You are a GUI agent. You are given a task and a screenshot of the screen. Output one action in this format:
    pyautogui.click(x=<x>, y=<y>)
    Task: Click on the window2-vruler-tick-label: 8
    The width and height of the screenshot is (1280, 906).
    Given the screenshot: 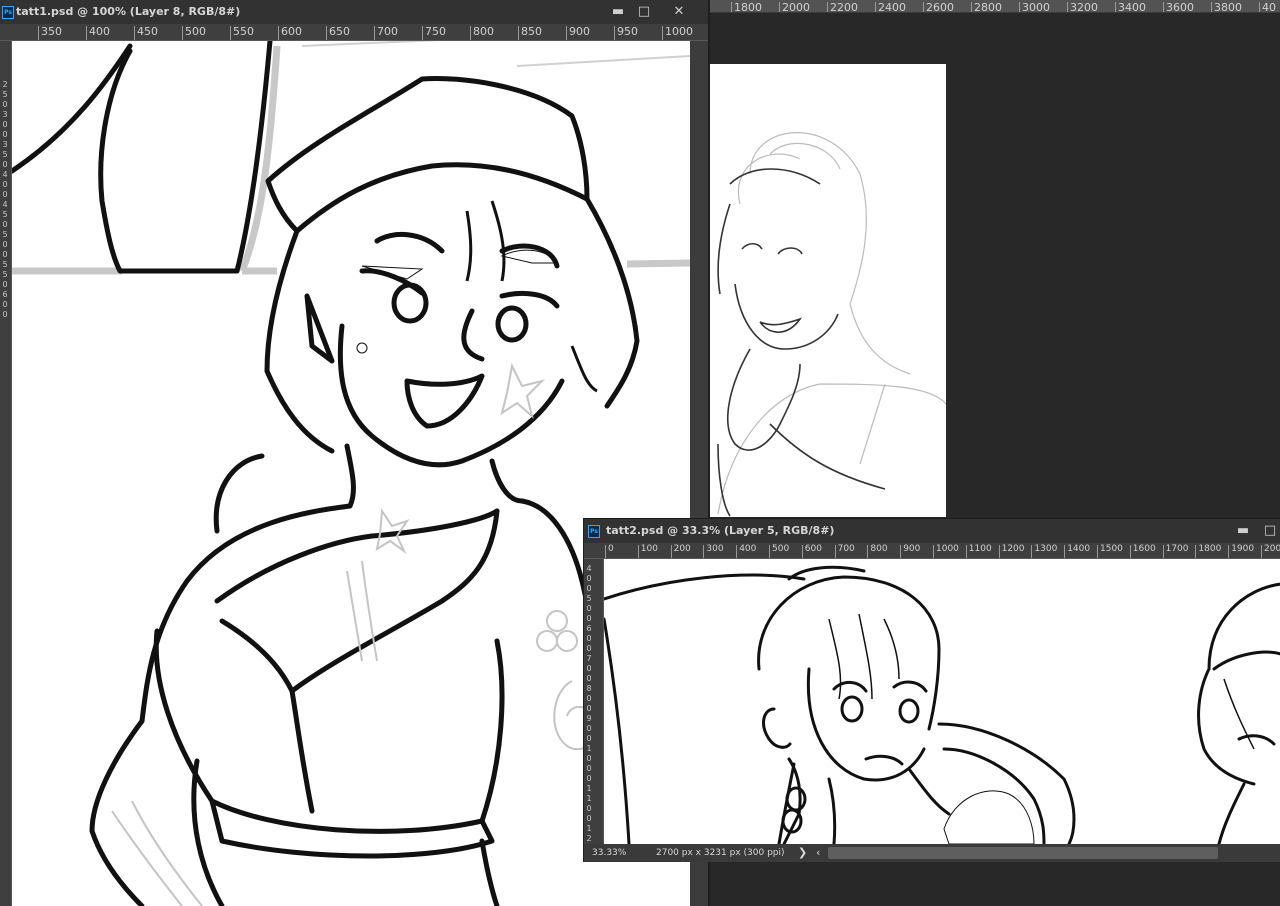 What is the action you would take?
    pyautogui.click(x=589, y=688)
    